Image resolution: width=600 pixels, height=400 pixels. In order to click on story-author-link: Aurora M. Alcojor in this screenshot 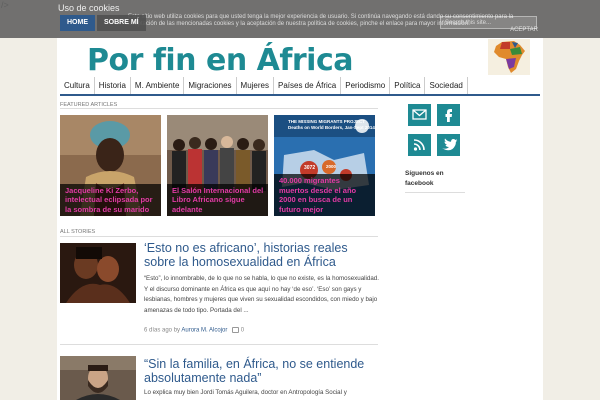, I will do `click(204, 331)`.